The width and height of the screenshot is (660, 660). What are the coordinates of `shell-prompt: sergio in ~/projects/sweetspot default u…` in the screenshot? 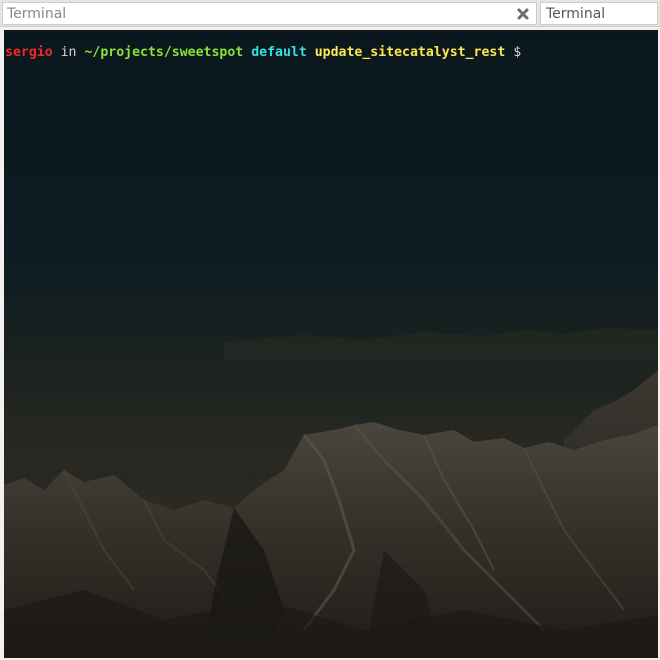 It's located at (263, 53).